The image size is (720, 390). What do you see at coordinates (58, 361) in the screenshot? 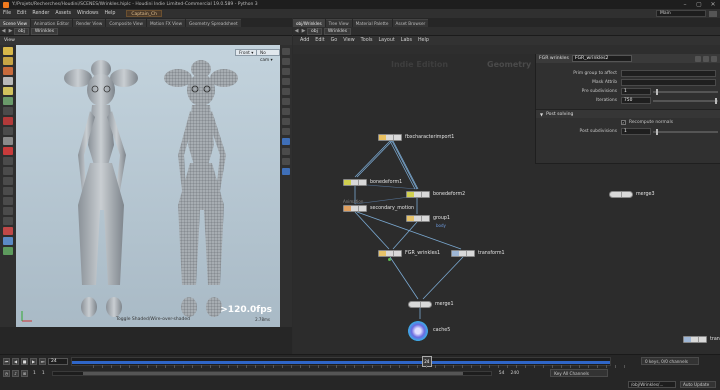
I see `current-frame-field: 24` at bounding box center [58, 361].